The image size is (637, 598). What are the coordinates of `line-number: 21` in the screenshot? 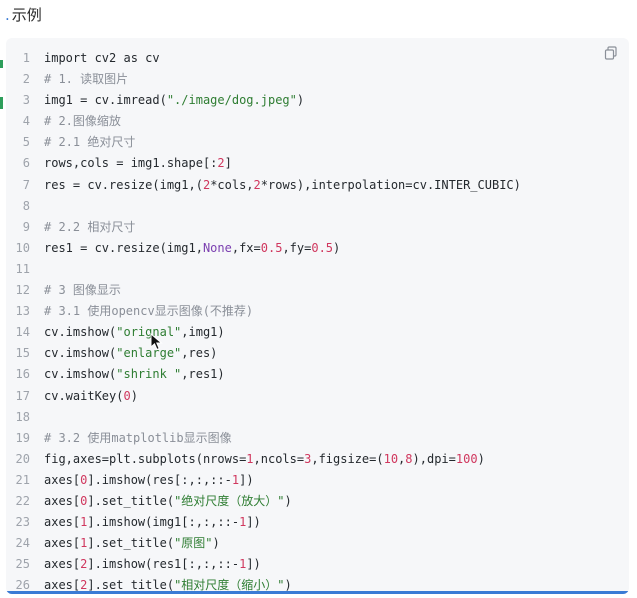 It's located at (22, 479).